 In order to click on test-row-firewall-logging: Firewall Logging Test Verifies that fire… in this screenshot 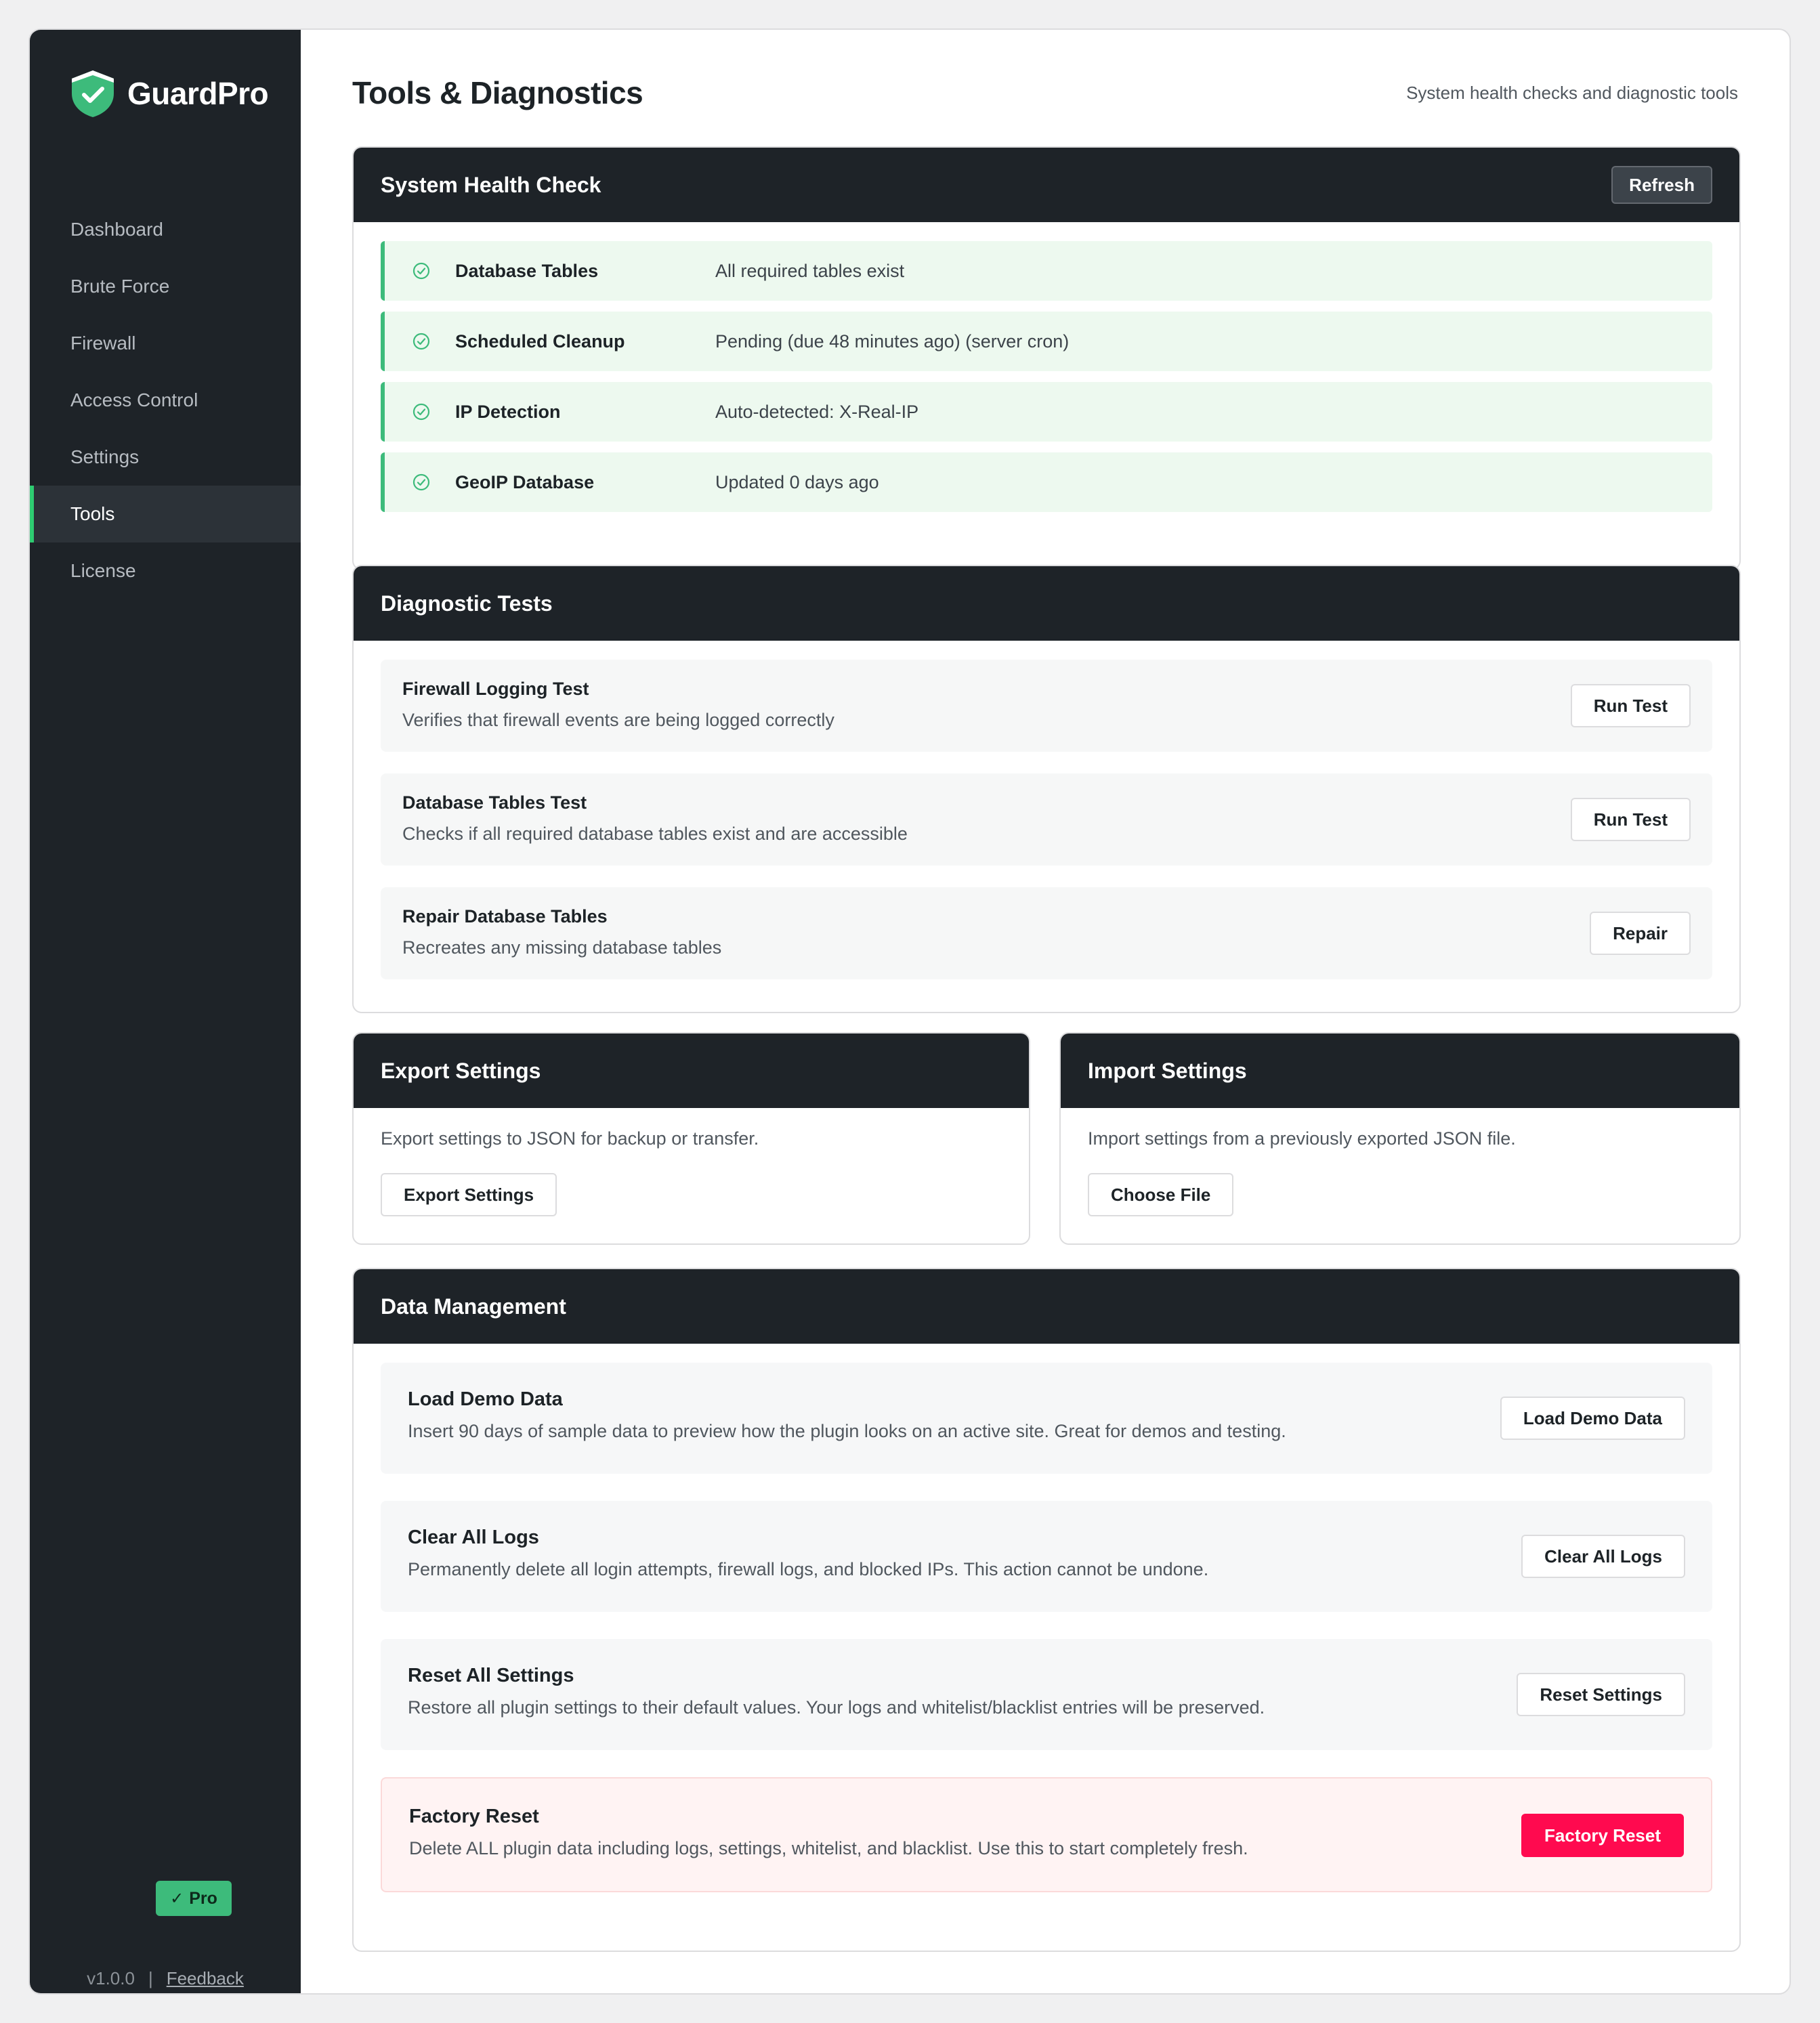, I will do `click(1046, 706)`.